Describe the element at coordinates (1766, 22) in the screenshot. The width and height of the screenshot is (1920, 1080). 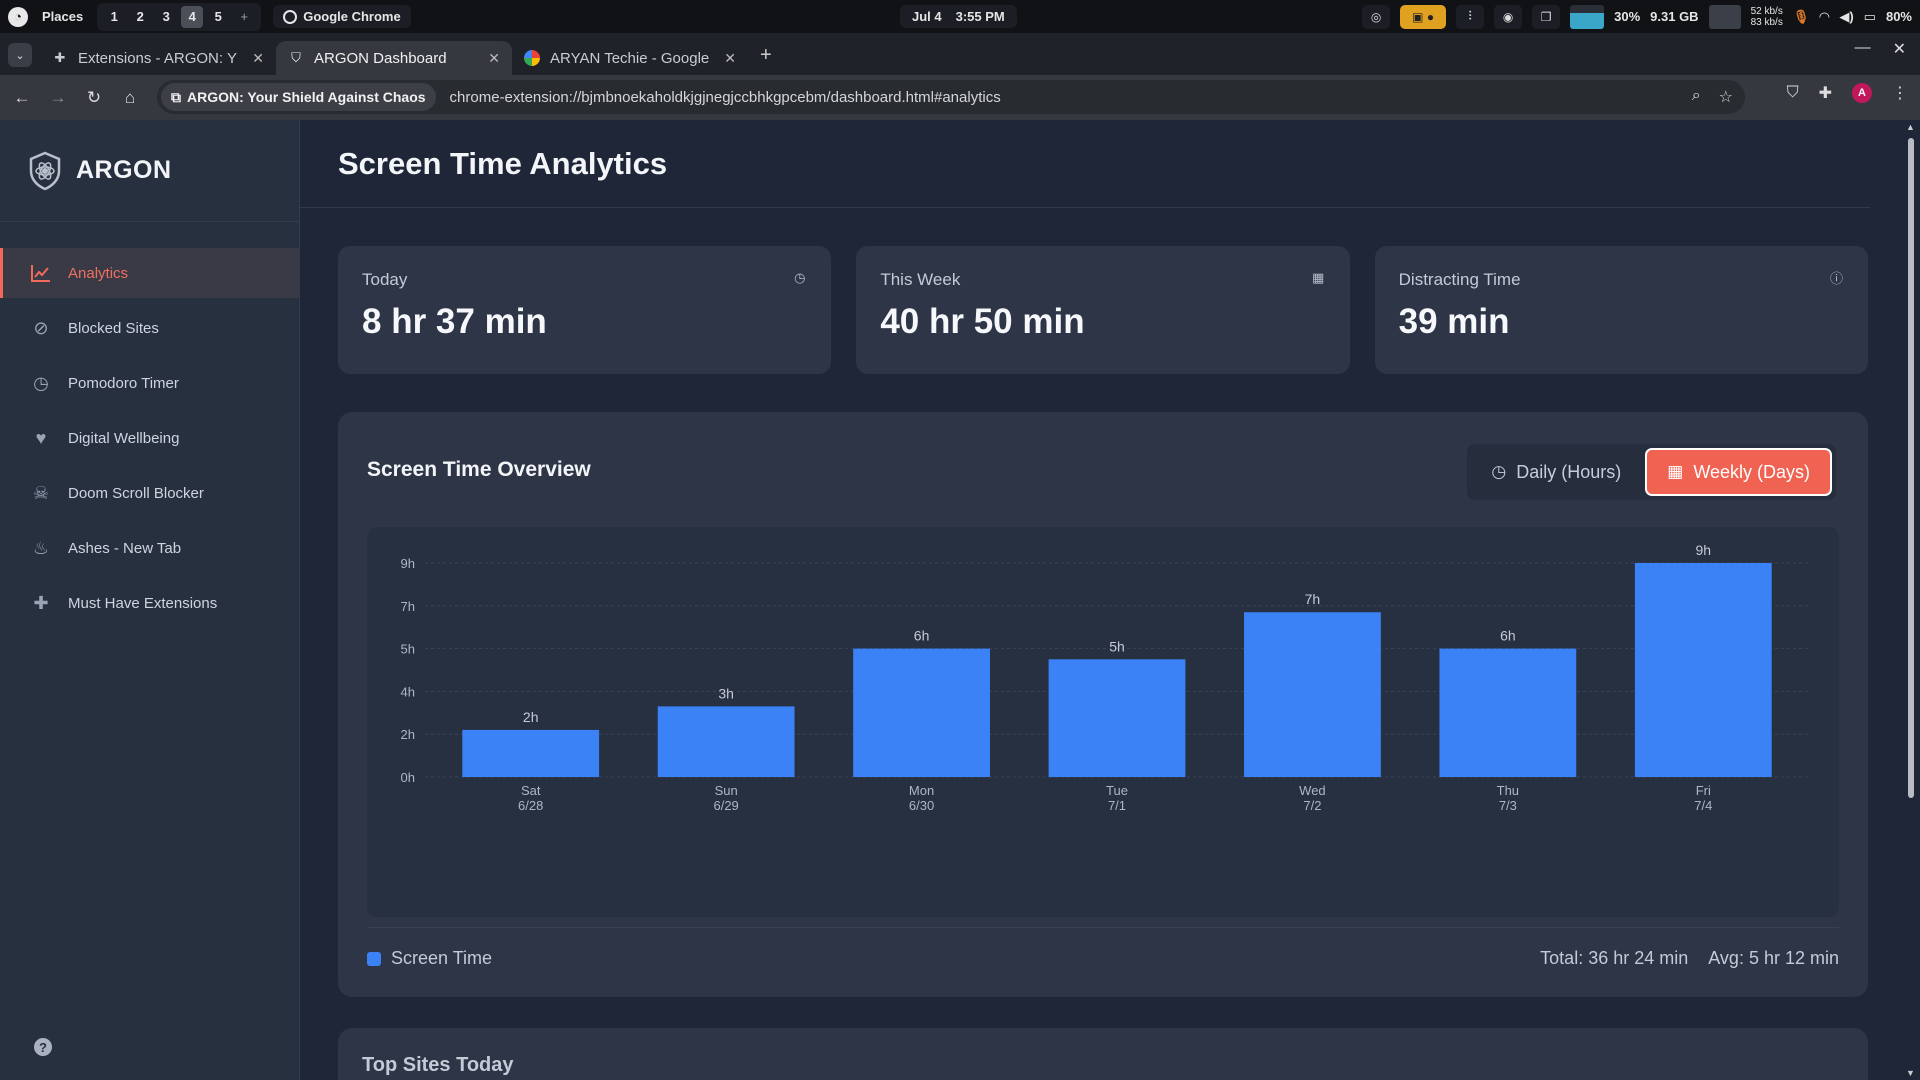
I see `net-down: 83 kb/s` at that location.